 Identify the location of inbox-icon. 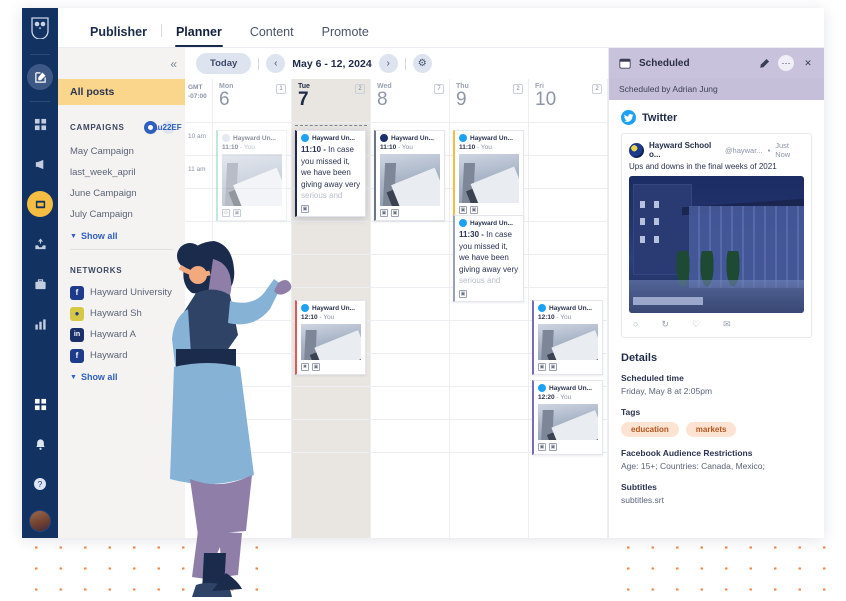
(40, 244).